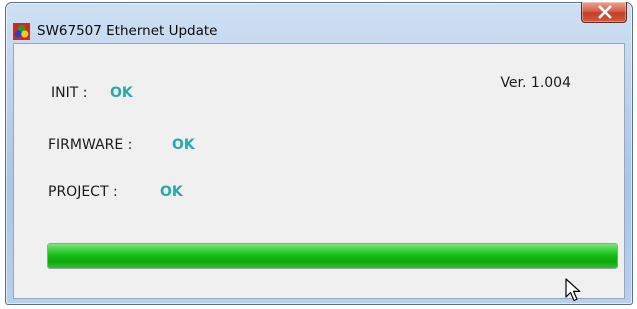 The height and width of the screenshot is (309, 637). Describe the element at coordinates (171, 192) in the screenshot. I see `project-status: OK` at that location.